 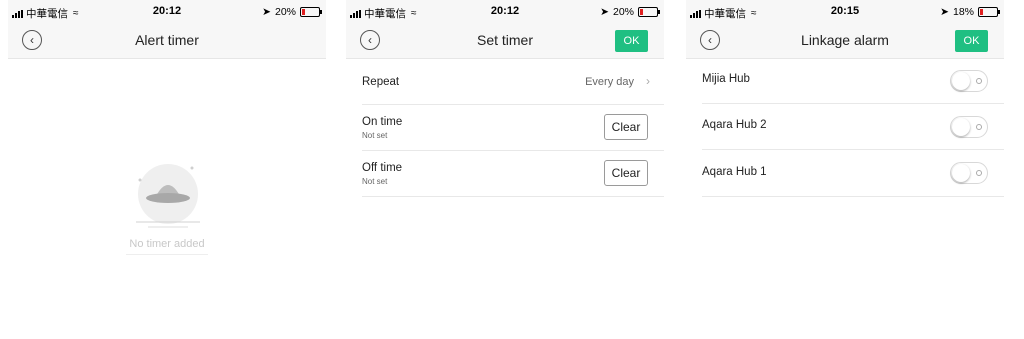 I want to click on nav-bar: ‹ Alert timer, so click(x=167, y=40).